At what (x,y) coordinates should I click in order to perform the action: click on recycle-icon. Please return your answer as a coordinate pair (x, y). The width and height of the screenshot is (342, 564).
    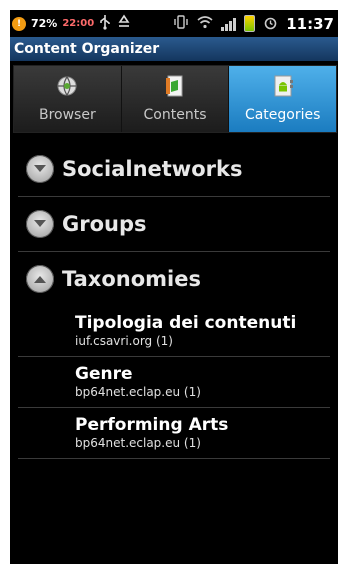
    Looking at the image, I should click on (124, 23).